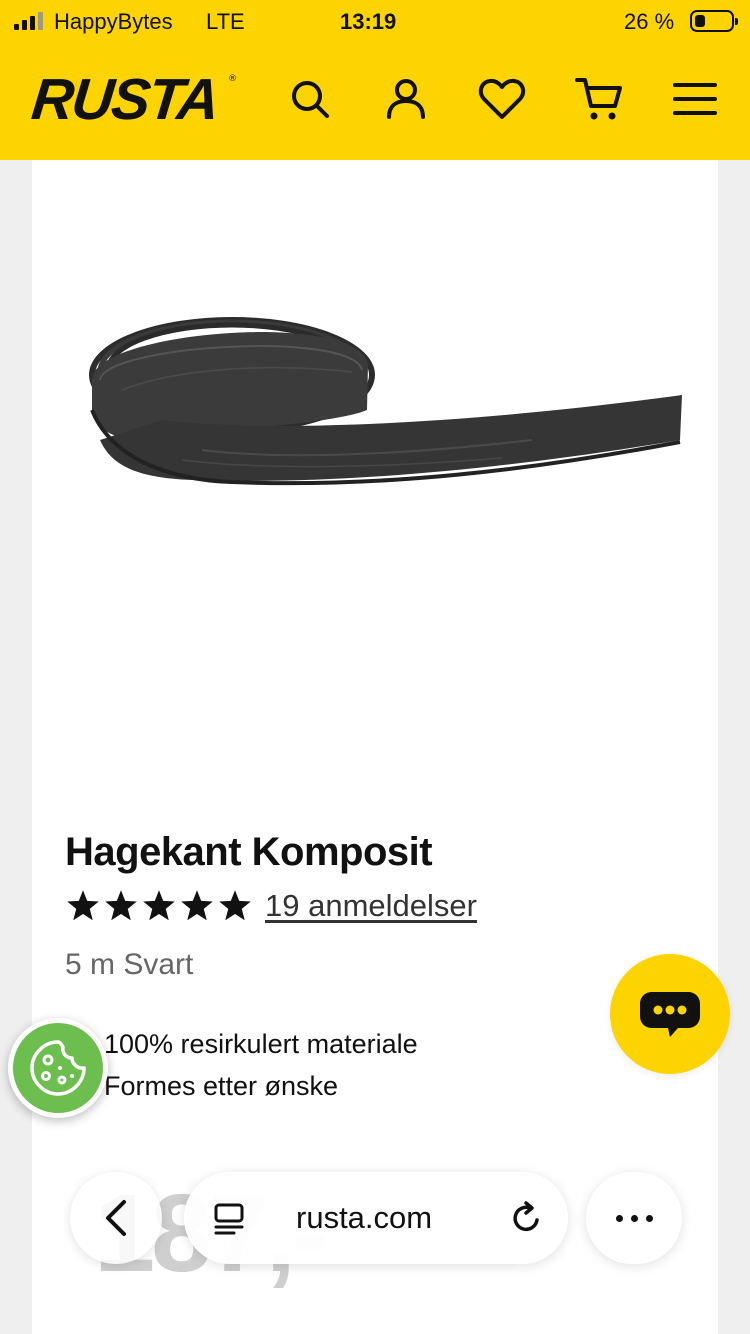  I want to click on browser-back-button, so click(116, 1218).